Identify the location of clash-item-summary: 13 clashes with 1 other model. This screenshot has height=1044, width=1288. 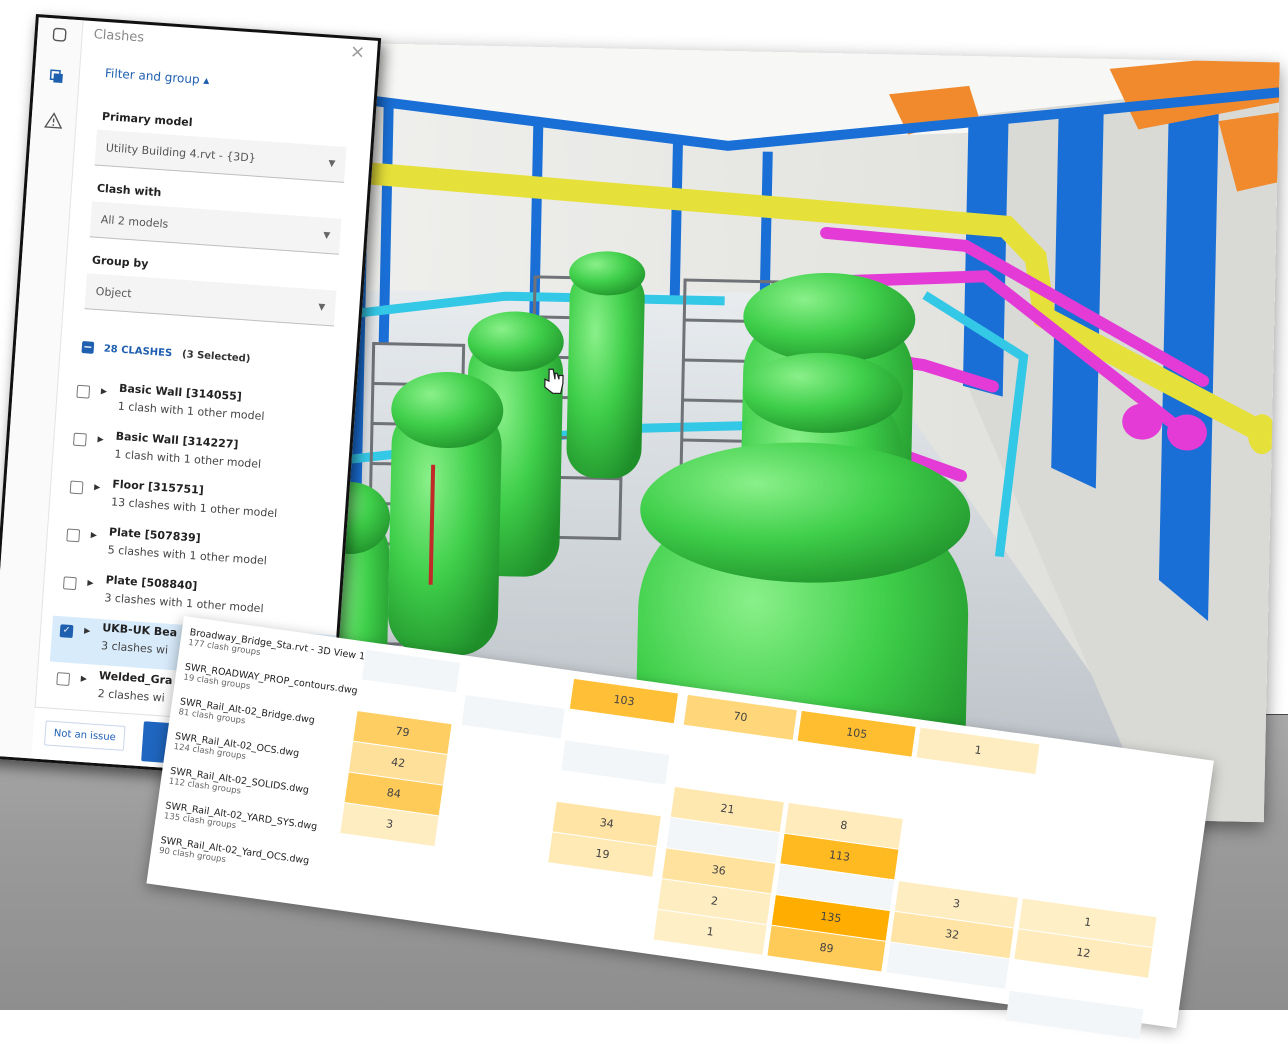
(194, 508).